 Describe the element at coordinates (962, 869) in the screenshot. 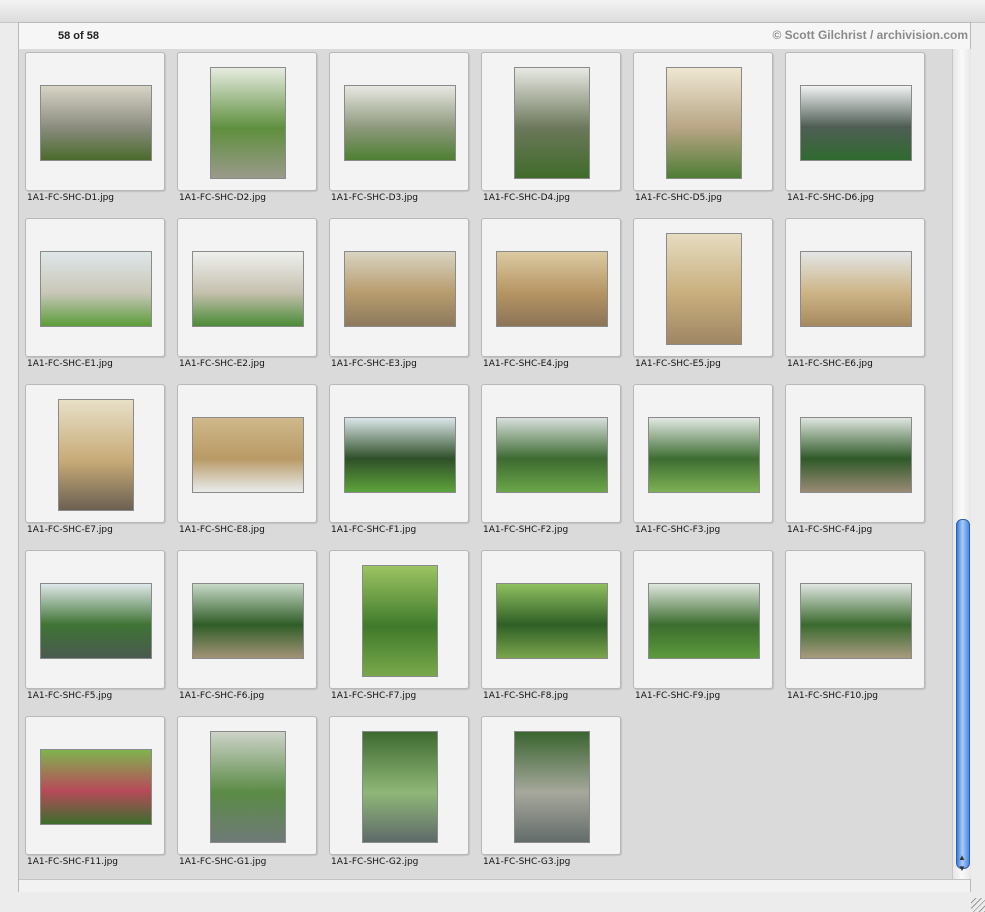

I see `scroll-down-arrow-icon: ▼` at that location.